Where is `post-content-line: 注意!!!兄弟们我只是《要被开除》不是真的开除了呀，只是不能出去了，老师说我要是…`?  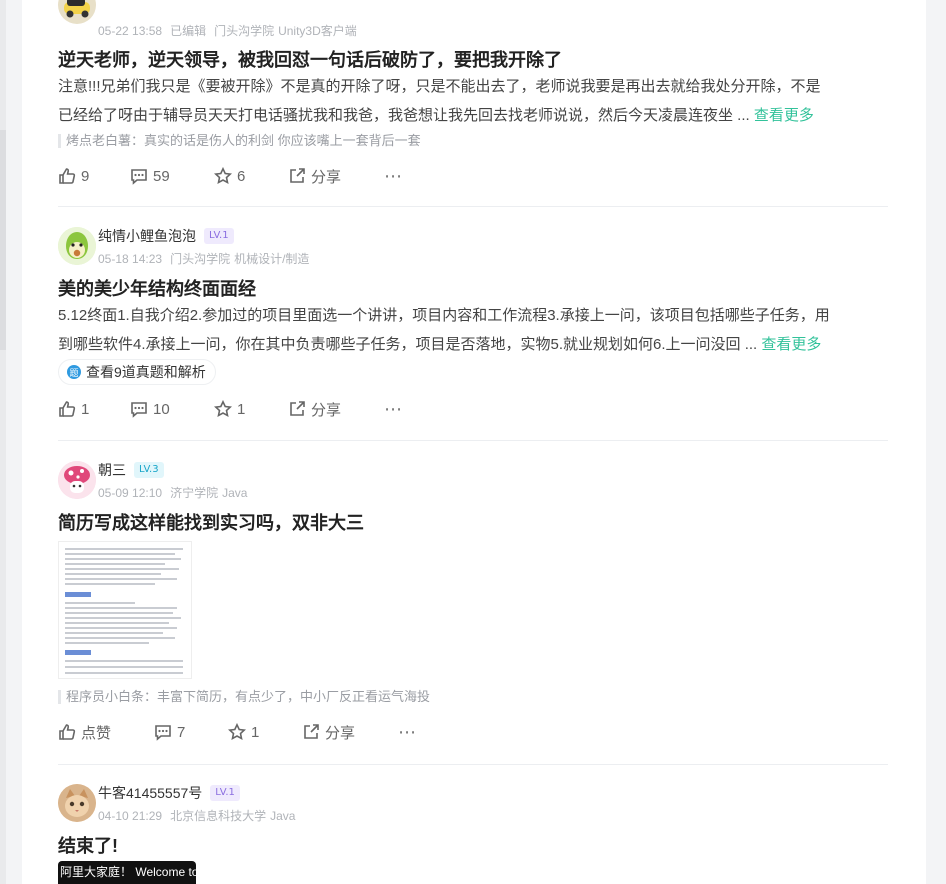 post-content-line: 注意!!!兄弟们我只是《要被开除》不是真的开除了呀，只是不能出去了，老师说我要是… is located at coordinates (439, 86).